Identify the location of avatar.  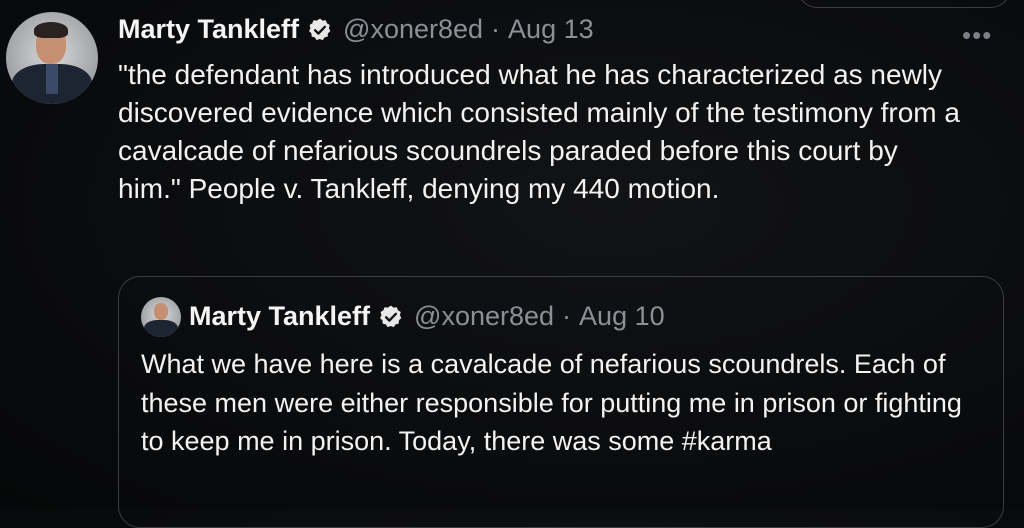
(52, 58).